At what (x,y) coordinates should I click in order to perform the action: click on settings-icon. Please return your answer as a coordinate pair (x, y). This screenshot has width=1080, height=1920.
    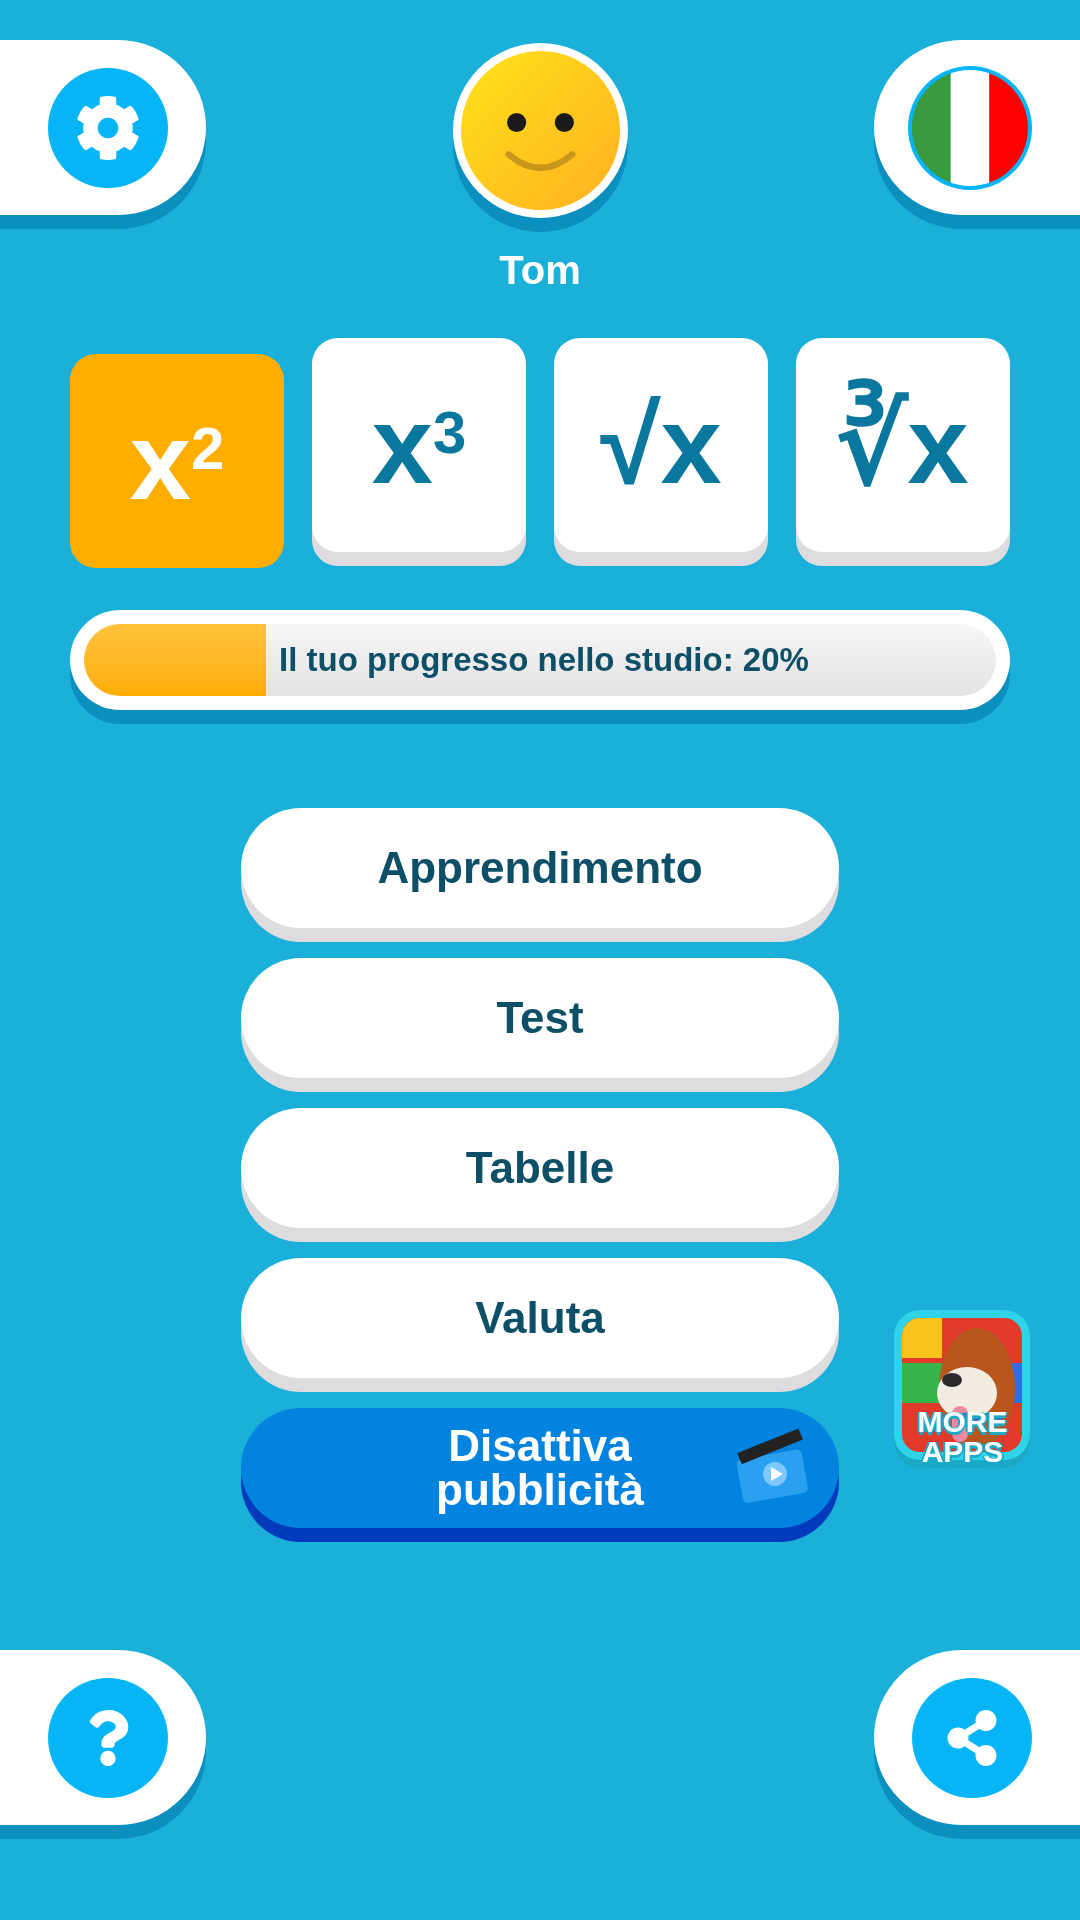
    Looking at the image, I should click on (108, 127).